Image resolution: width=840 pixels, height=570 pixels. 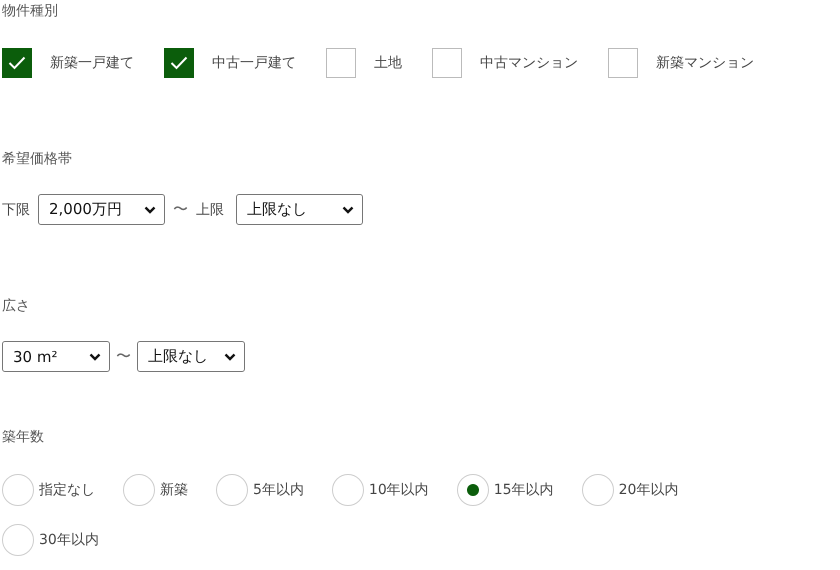 I want to click on section-heading: 希望価格帯, so click(x=37, y=159).